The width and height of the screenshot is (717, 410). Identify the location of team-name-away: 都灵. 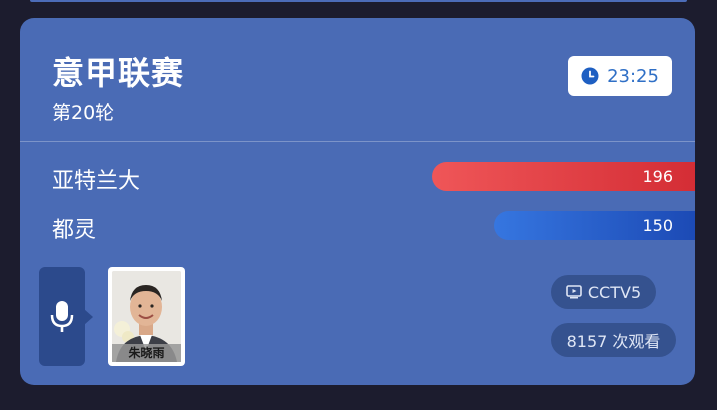
(74, 230).